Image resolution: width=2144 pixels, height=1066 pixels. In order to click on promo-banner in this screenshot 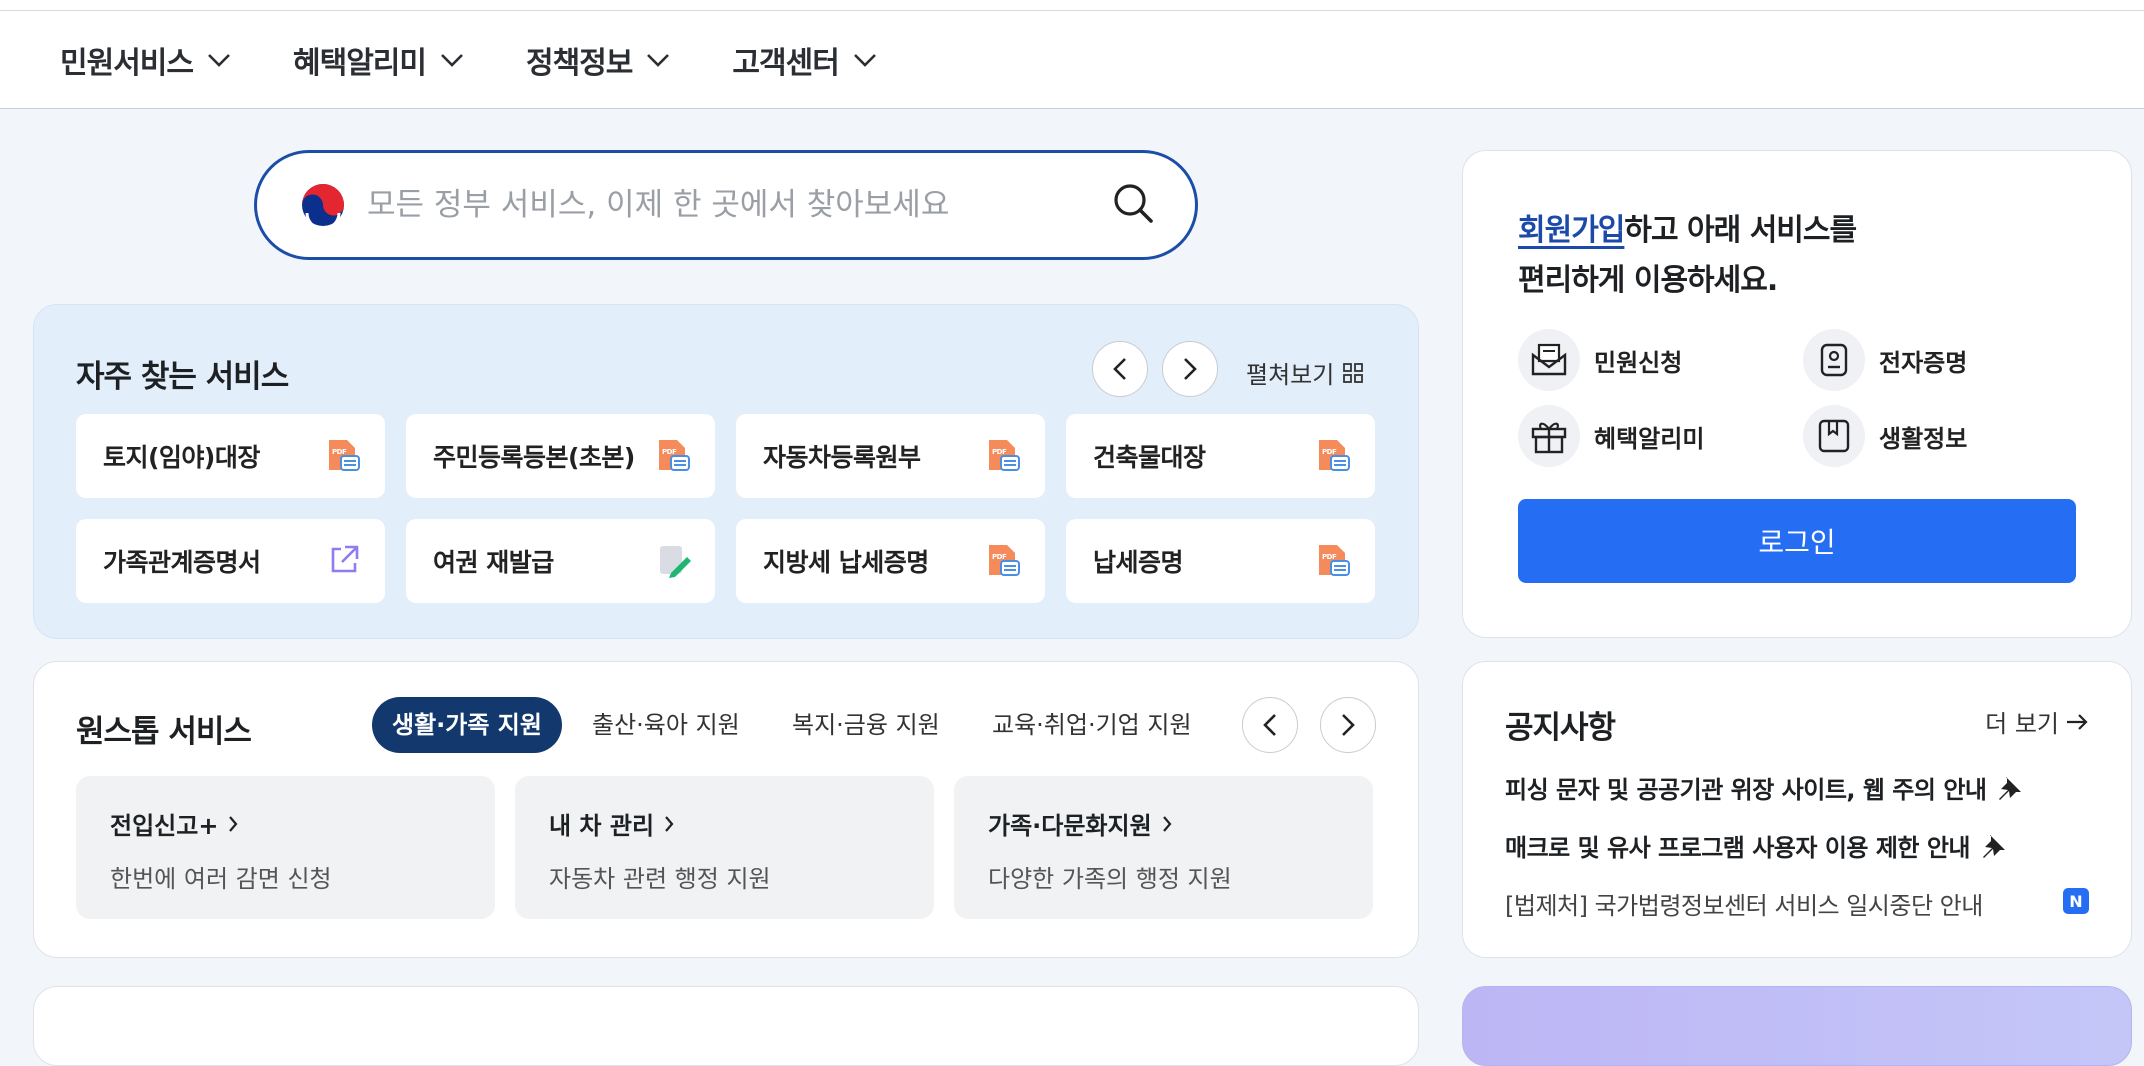, I will do `click(1797, 1026)`.